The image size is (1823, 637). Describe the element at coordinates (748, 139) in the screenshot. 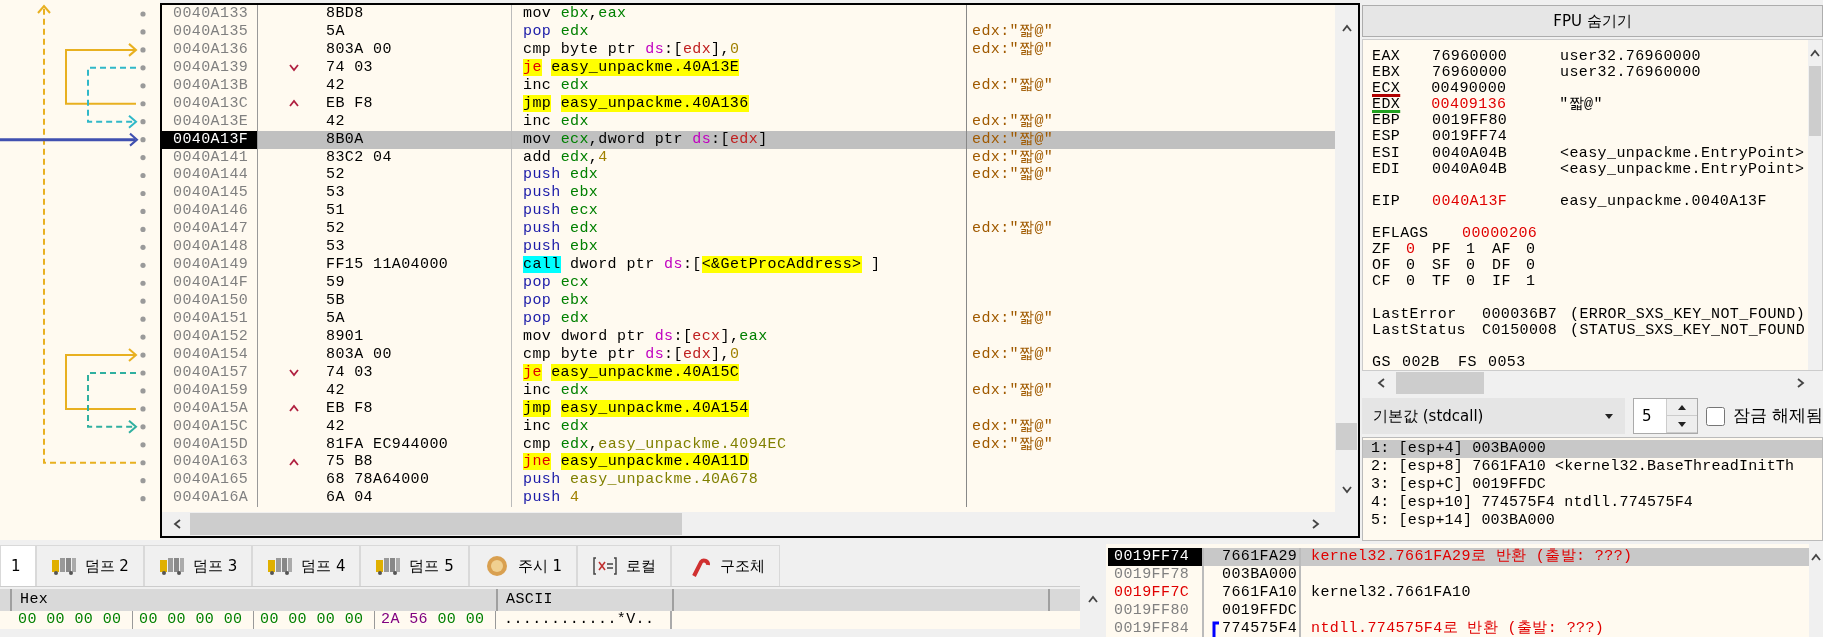

I see `disassembly-row: 0040A13F 8B0A mov ecx,dword ptr ds:[edx] edx:"짧@"` at that location.